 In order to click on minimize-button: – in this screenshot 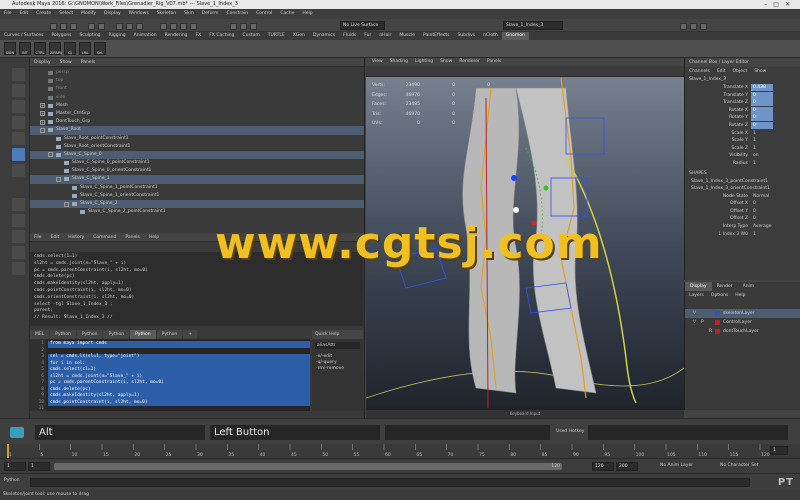, I will do `click(768, 4)`.